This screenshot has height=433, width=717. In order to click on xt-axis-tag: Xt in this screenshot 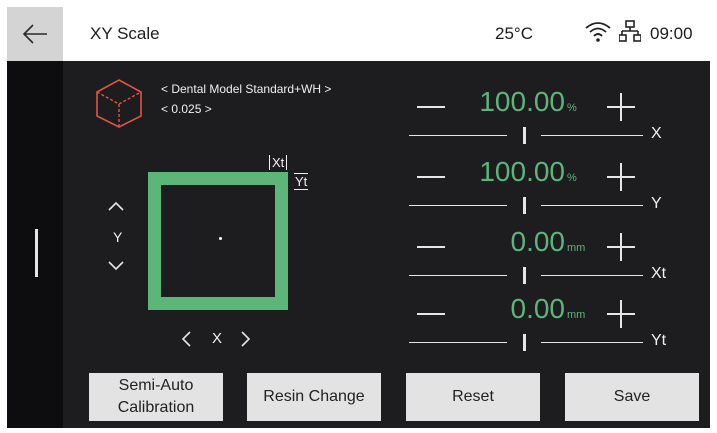, I will do `click(659, 273)`.